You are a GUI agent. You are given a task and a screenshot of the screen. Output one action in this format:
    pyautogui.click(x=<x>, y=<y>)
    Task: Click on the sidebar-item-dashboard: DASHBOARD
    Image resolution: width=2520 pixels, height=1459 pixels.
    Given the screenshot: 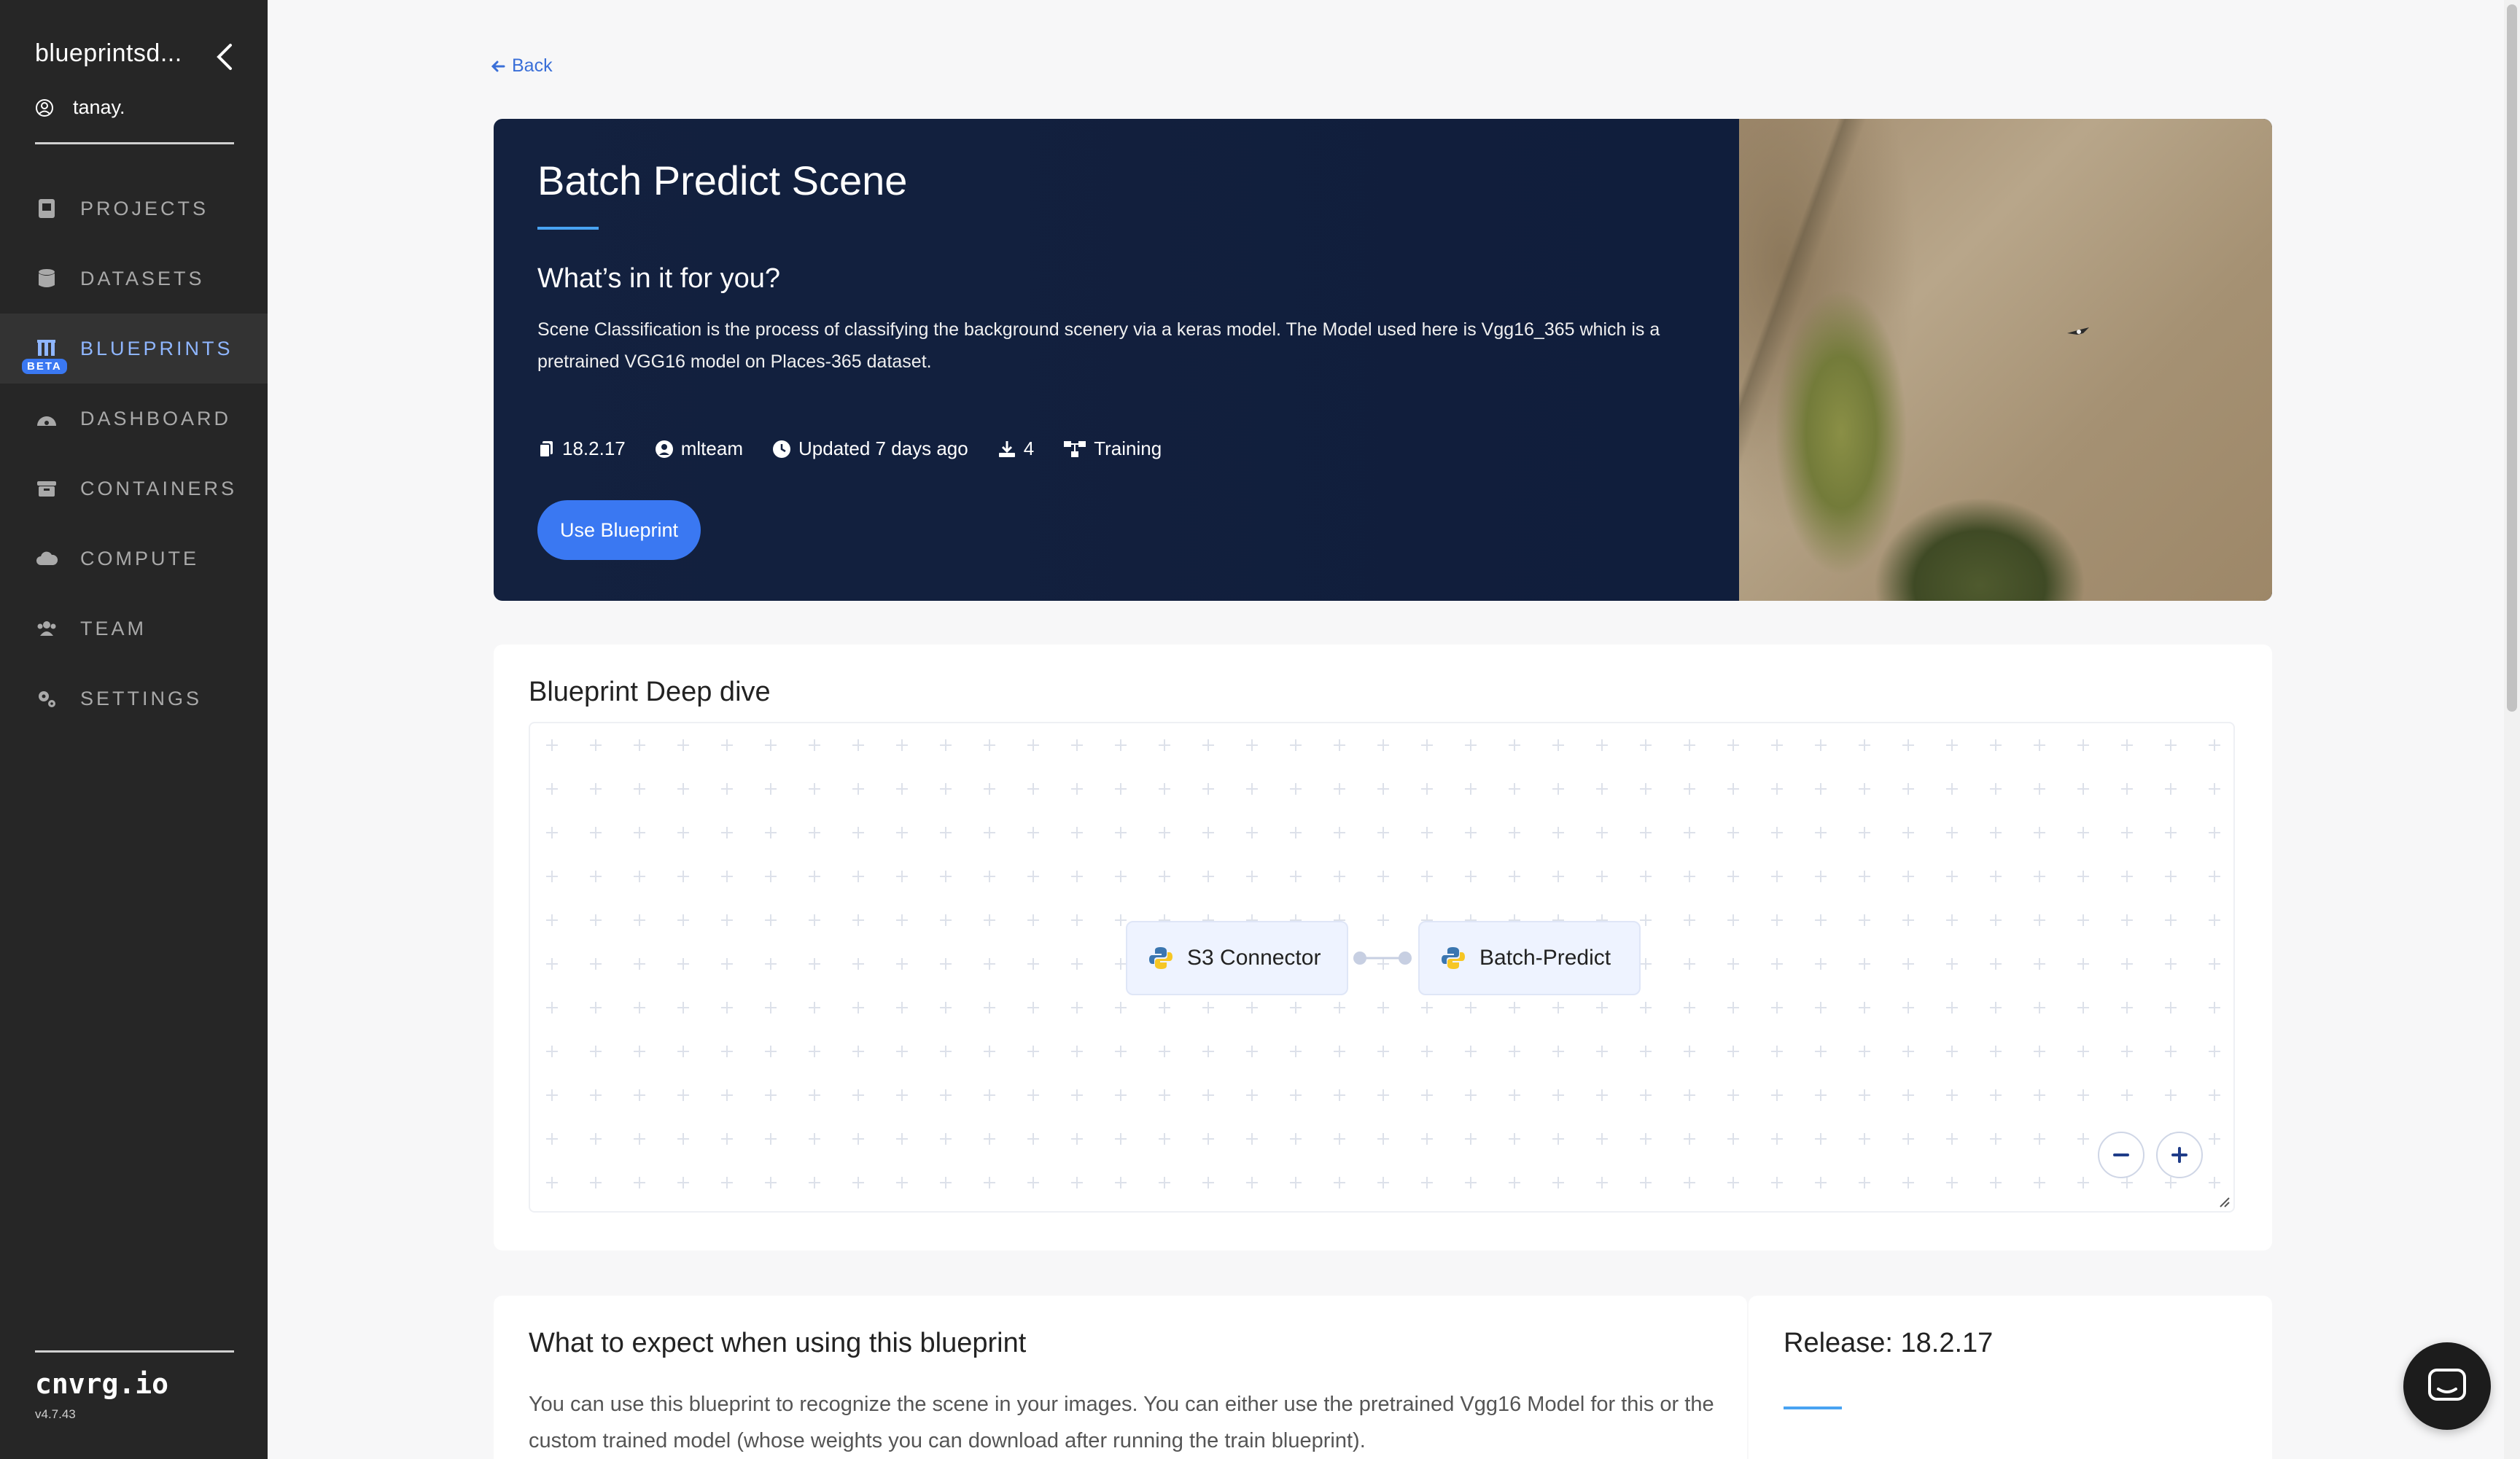 What is the action you would take?
    pyautogui.click(x=134, y=419)
    